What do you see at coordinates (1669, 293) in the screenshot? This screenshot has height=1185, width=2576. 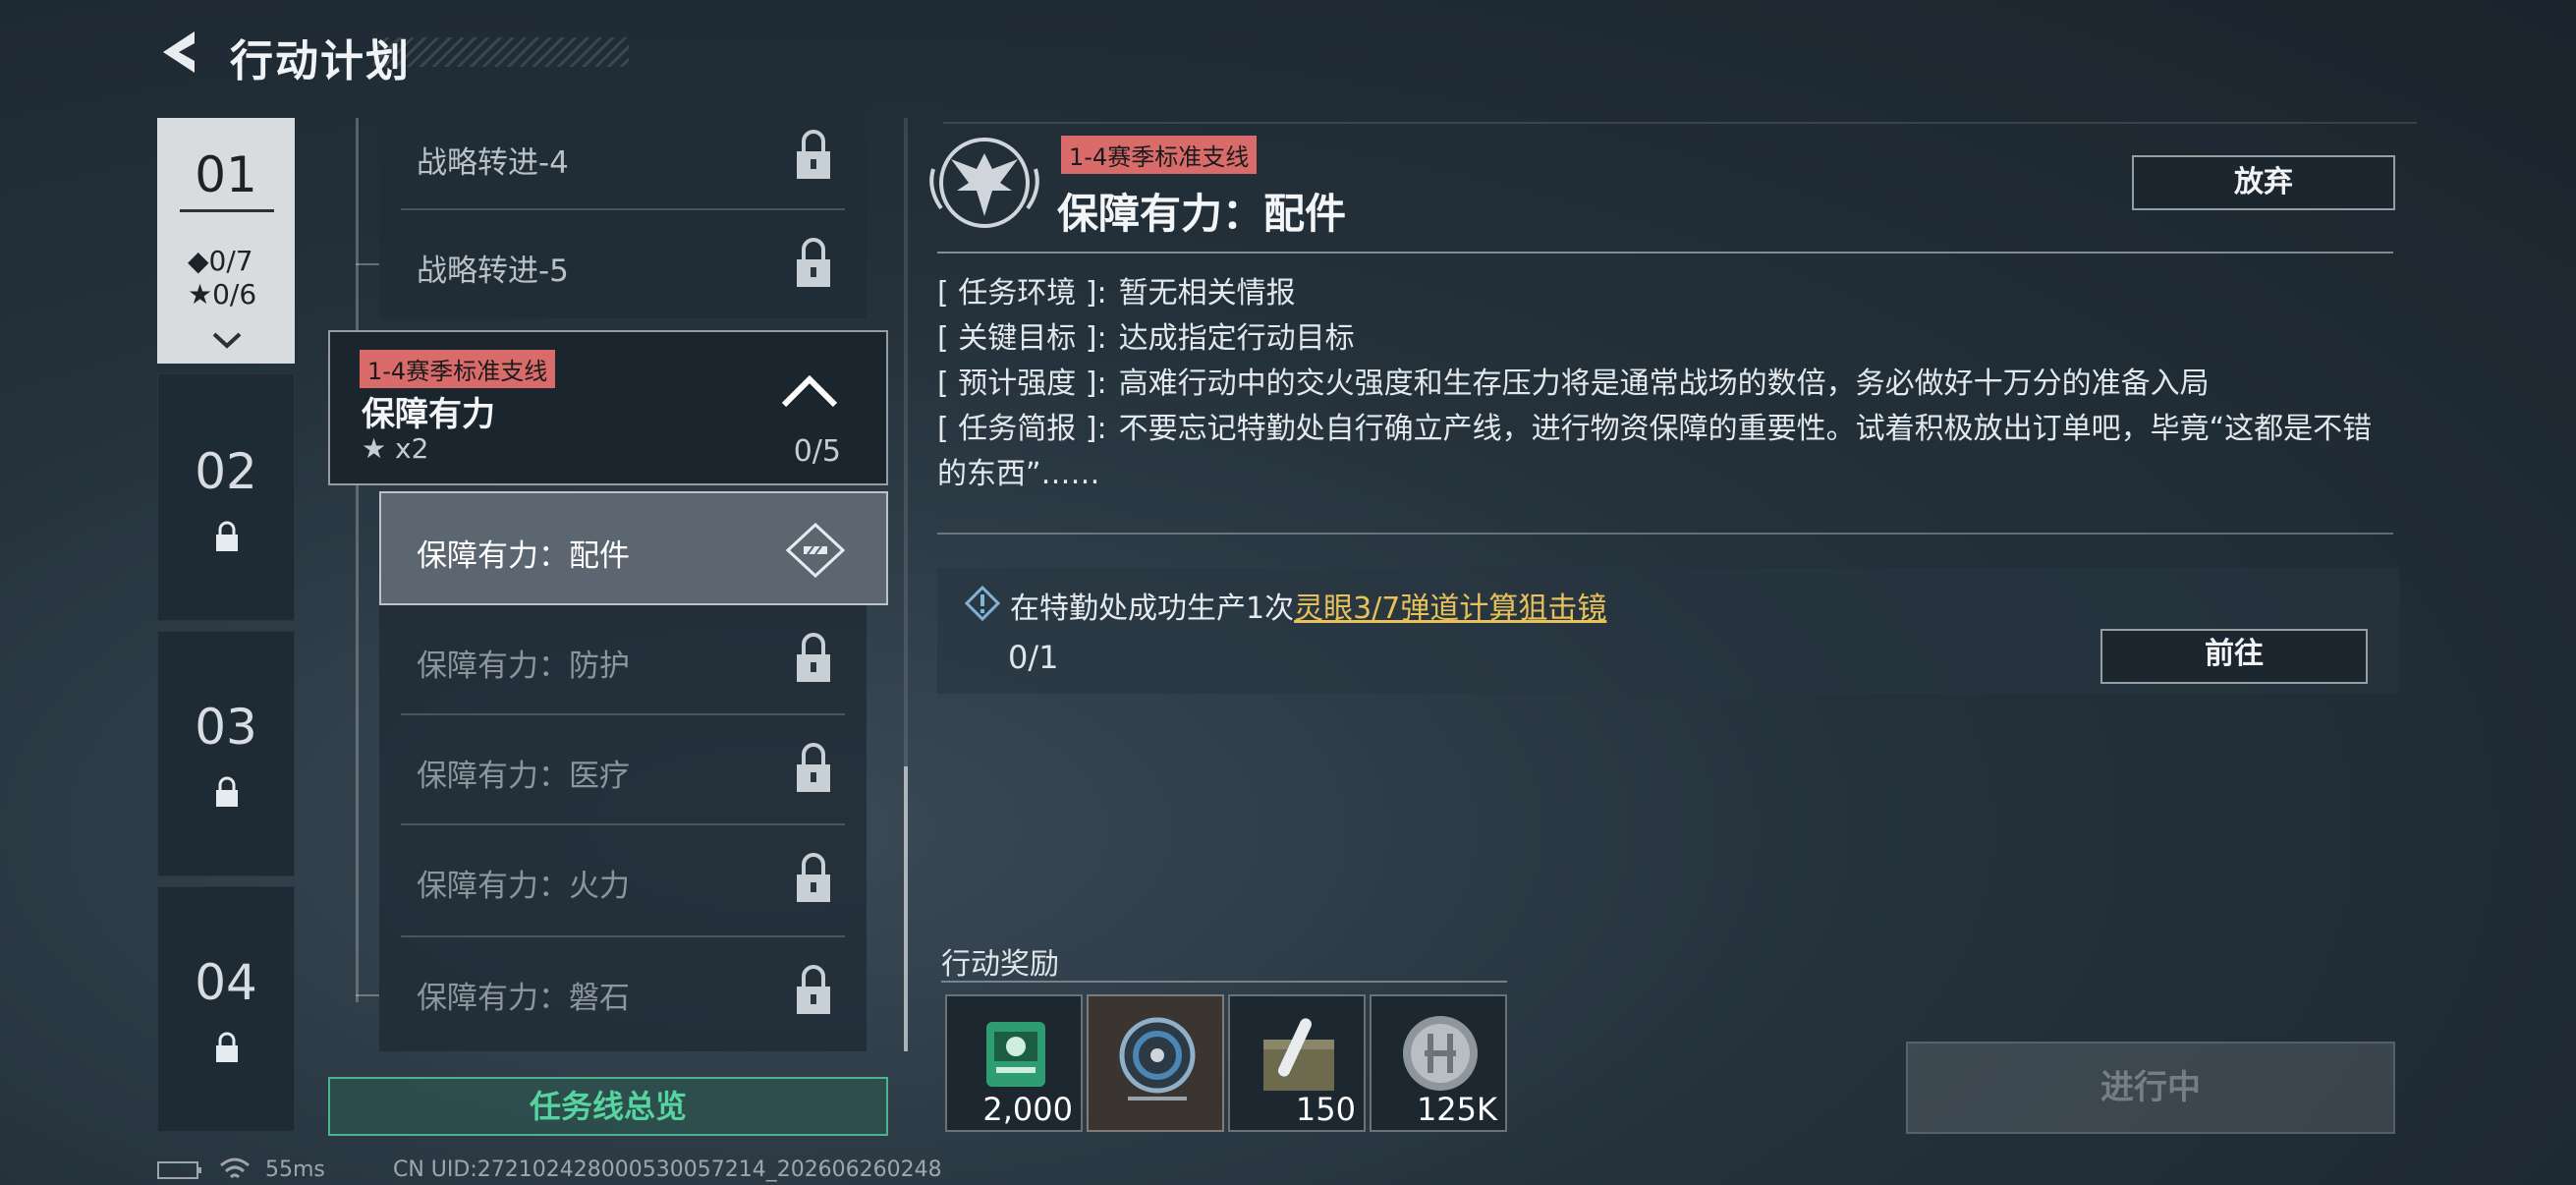 I see `info-environment: [ 任务环境 ]: 暂无相关情报` at bounding box center [1669, 293].